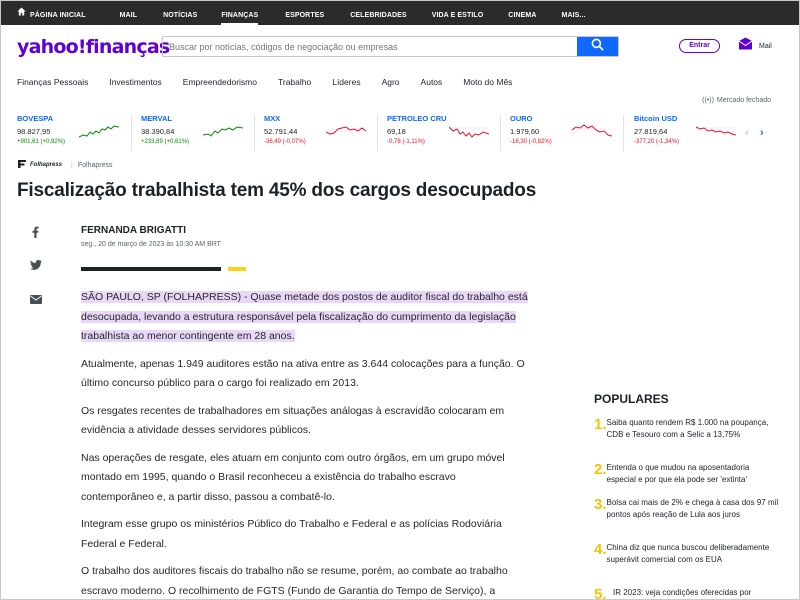  I want to click on chevron-left-icon: ‹, so click(747, 133).